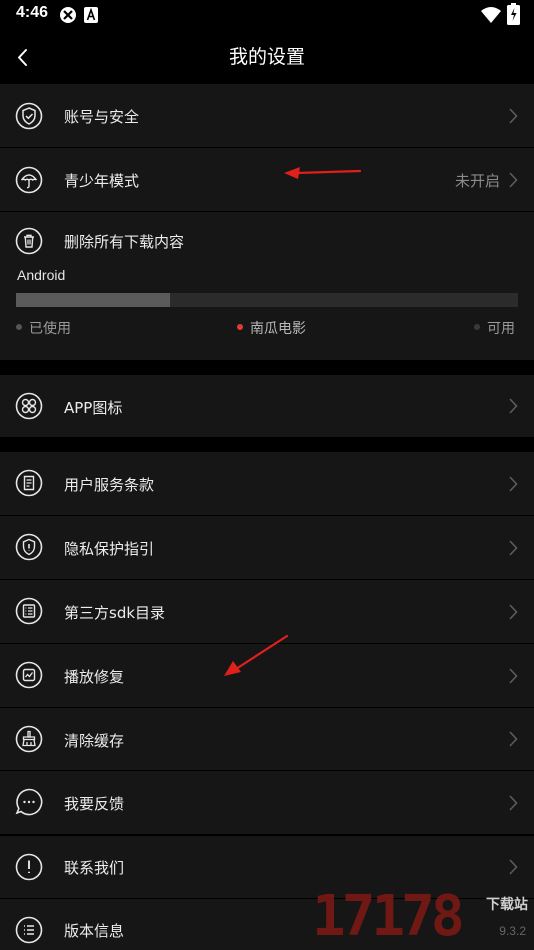 The image size is (534, 950). Describe the element at coordinates (267, 300) in the screenshot. I see `storage-bar` at that location.